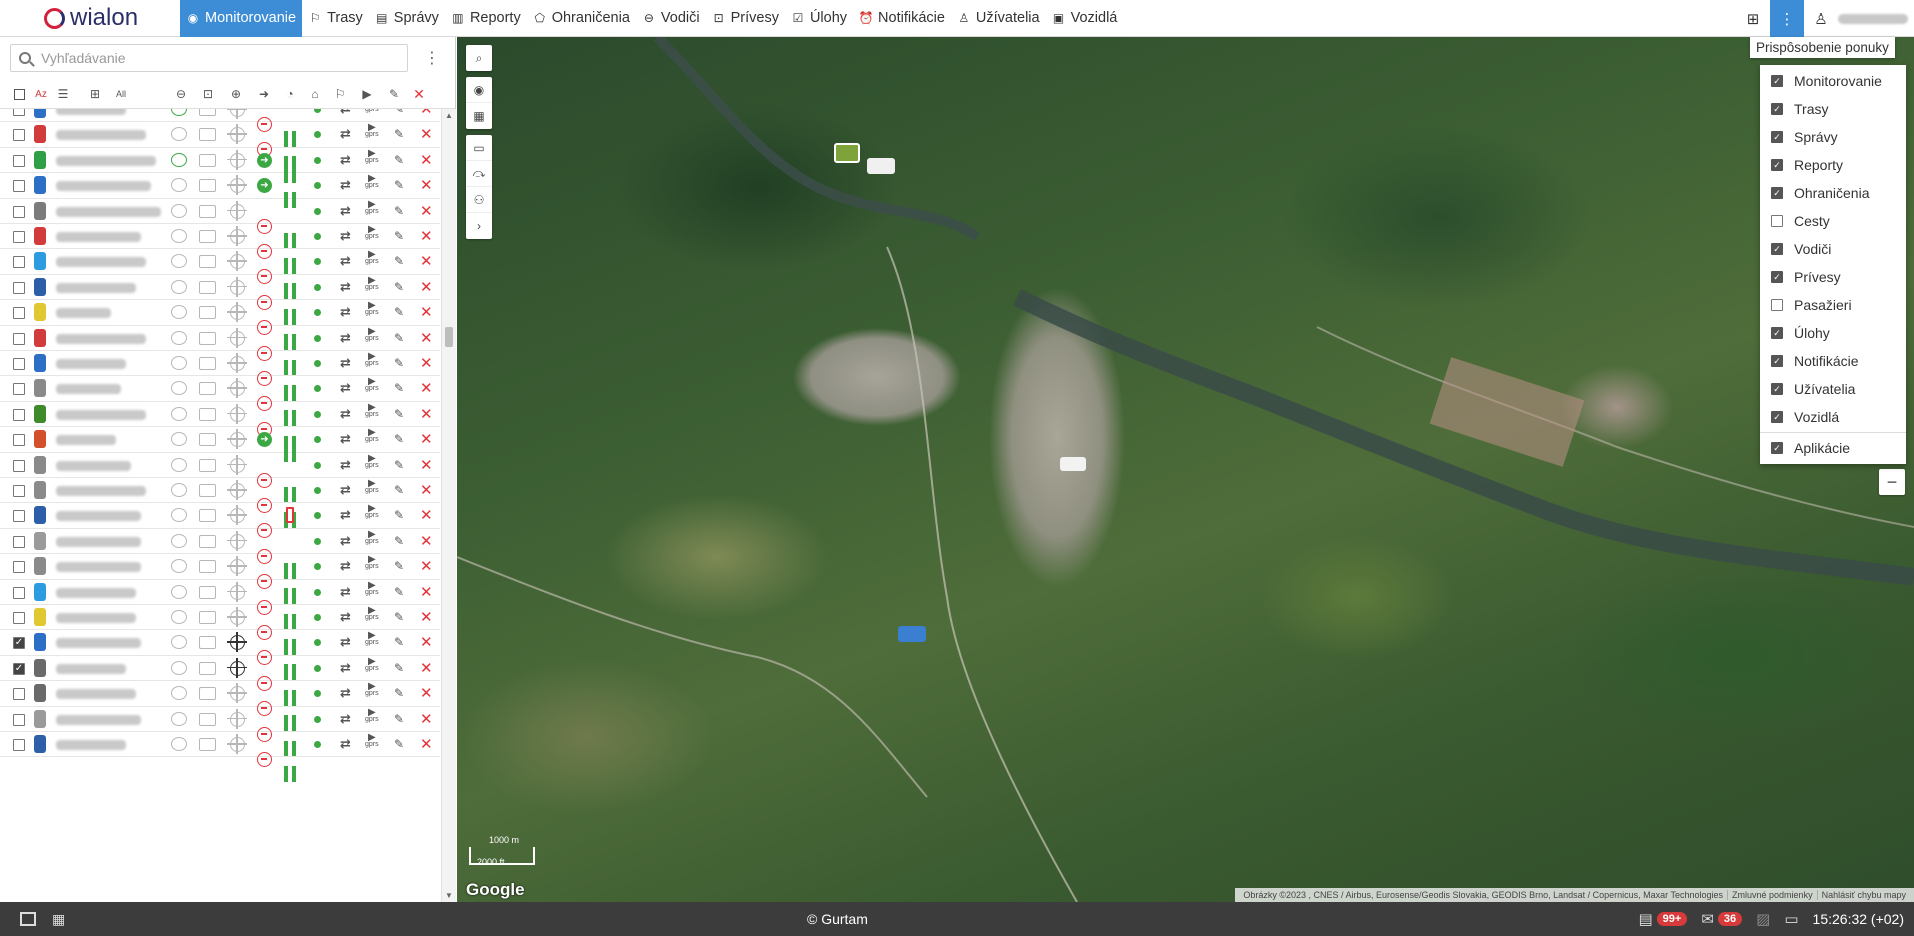  I want to click on customize-item: ✓ Aplikácie, so click(1833, 448).